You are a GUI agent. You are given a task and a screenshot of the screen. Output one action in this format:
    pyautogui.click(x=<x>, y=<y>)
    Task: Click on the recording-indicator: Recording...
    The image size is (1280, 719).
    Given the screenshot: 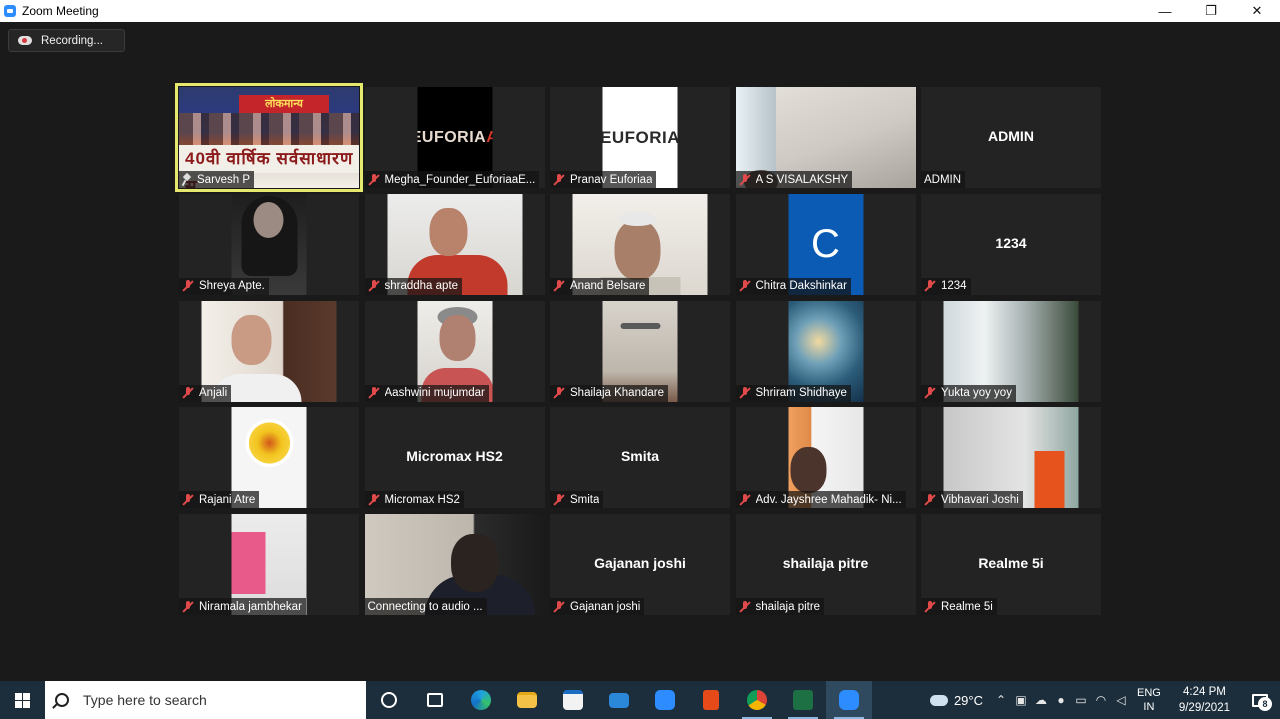 What is the action you would take?
    pyautogui.click(x=66, y=40)
    